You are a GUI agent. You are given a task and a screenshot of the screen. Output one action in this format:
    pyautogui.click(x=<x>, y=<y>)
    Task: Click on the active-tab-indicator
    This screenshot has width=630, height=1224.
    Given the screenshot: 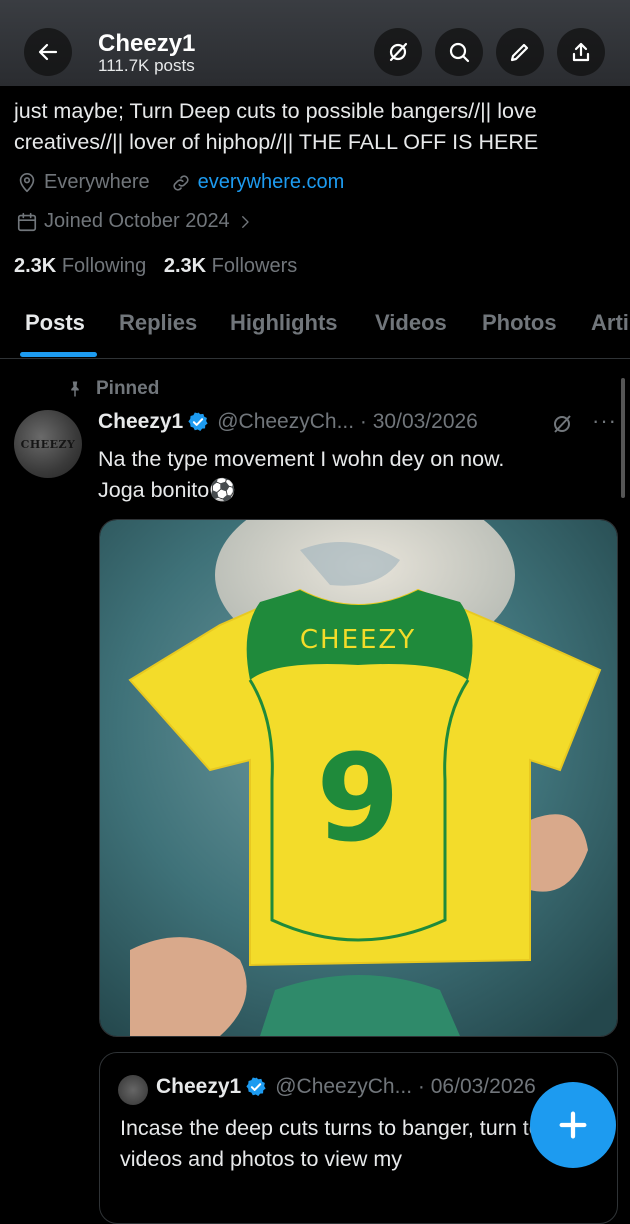 What is the action you would take?
    pyautogui.click(x=58, y=354)
    